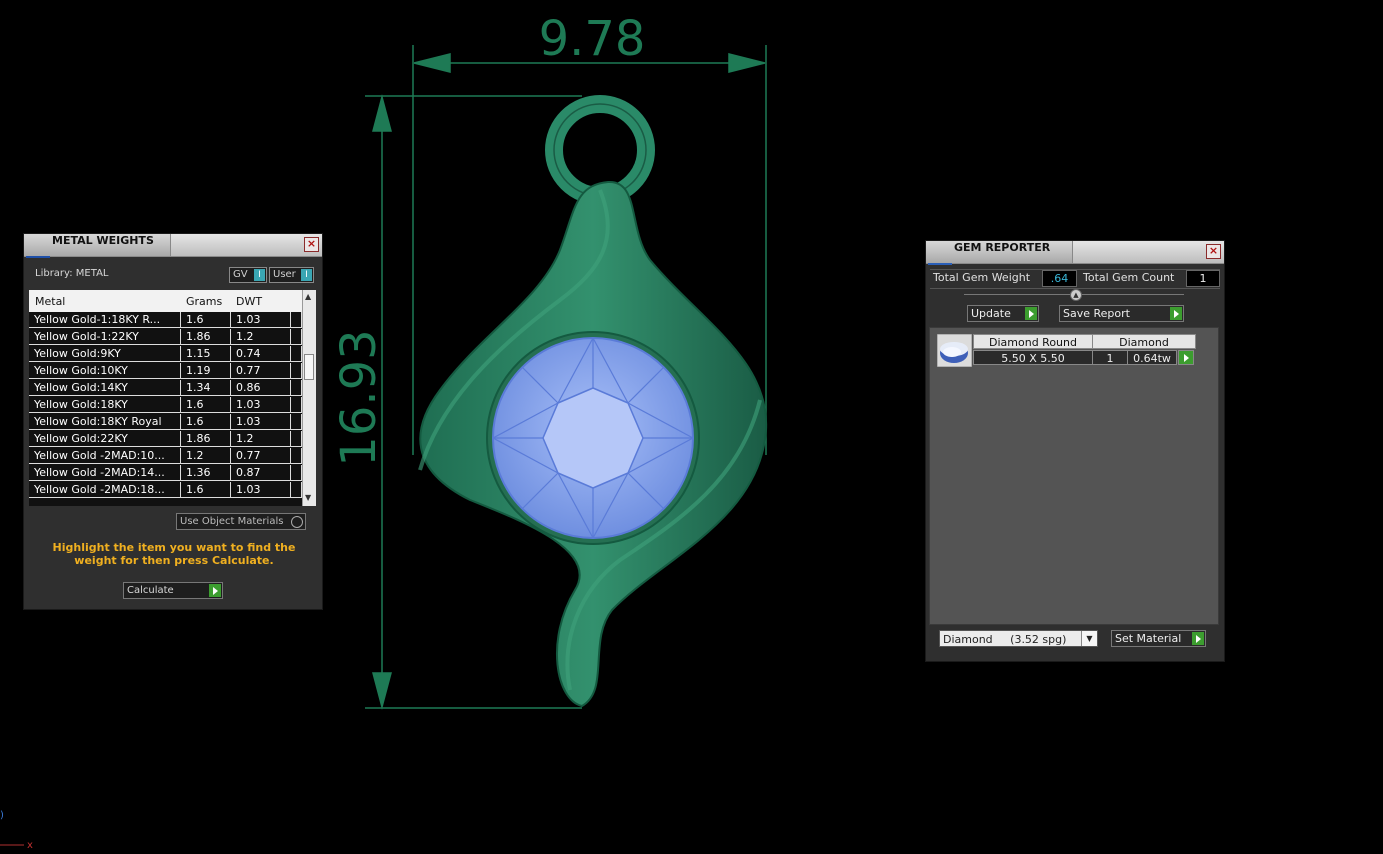  Describe the element at coordinates (308, 296) in the screenshot. I see `scroll-up-icon: ▲` at that location.